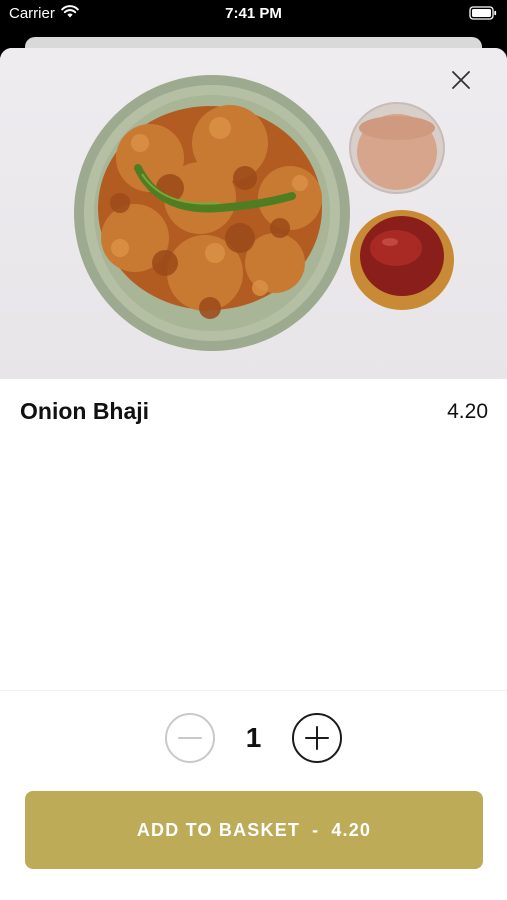  I want to click on status-time: 7:41 PM, so click(253, 13).